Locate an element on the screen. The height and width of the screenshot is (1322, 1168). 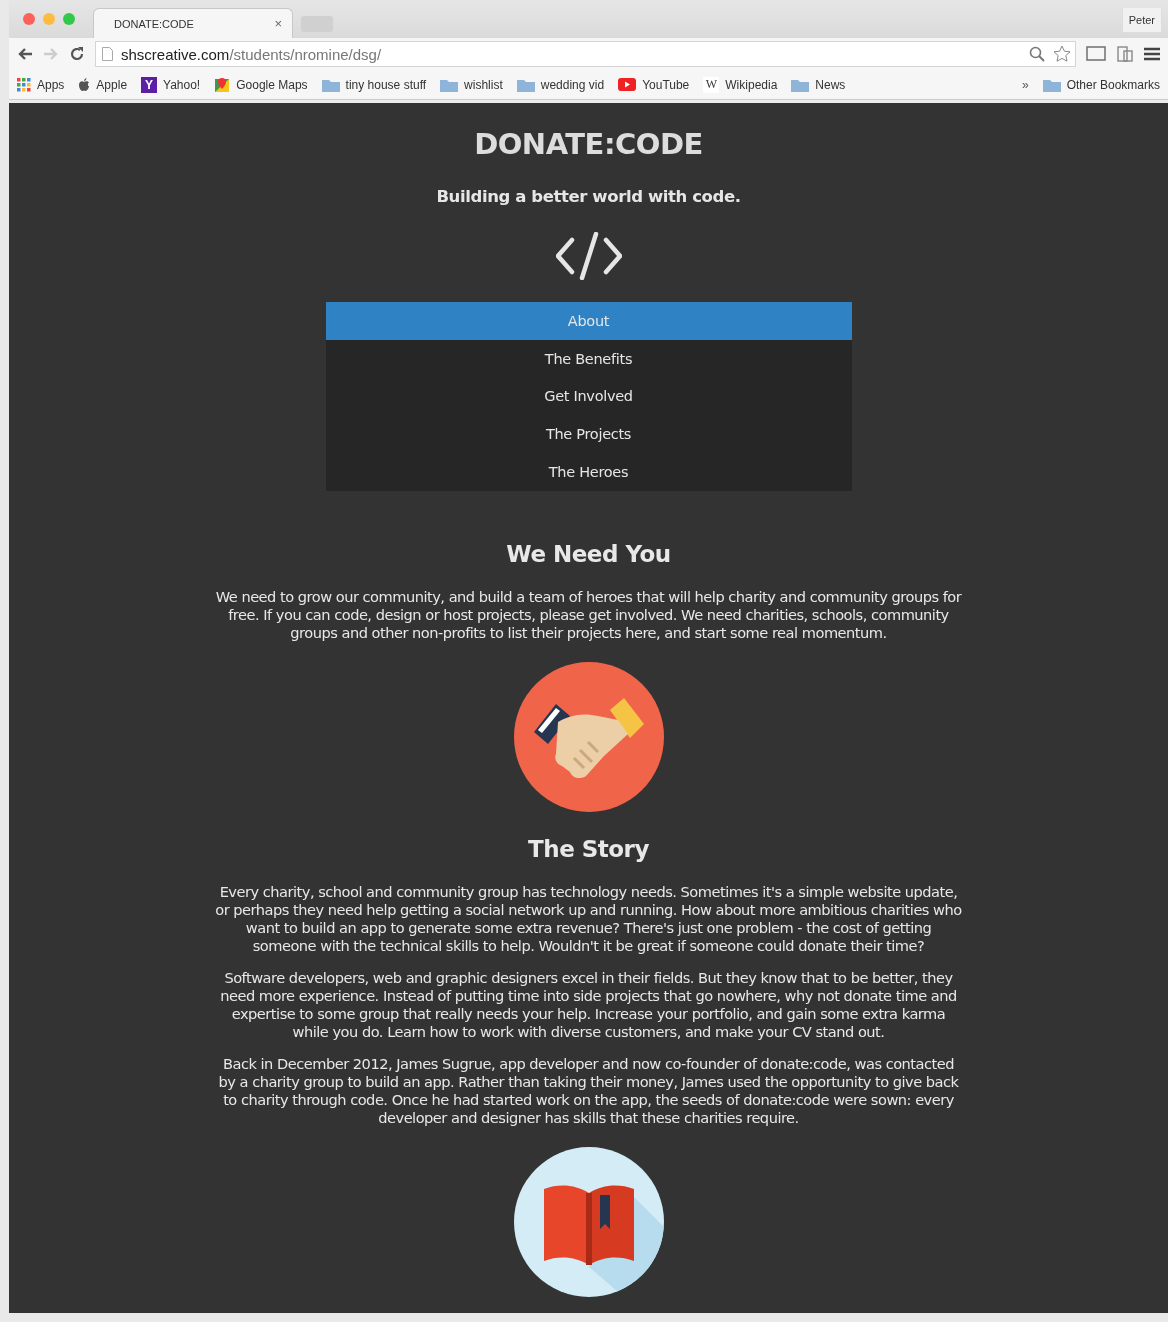
wikipedia-logo-icon: W is located at coordinates (711, 84).